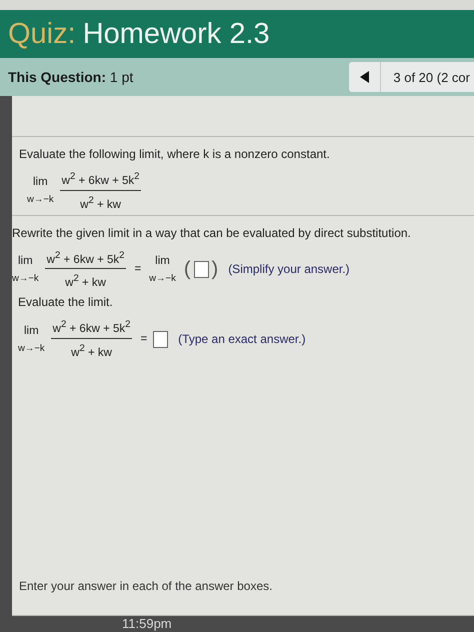  I want to click on instruction-text: Rewrite the given limit in a way that can be evaluated by direct substitution., so click(212, 233).